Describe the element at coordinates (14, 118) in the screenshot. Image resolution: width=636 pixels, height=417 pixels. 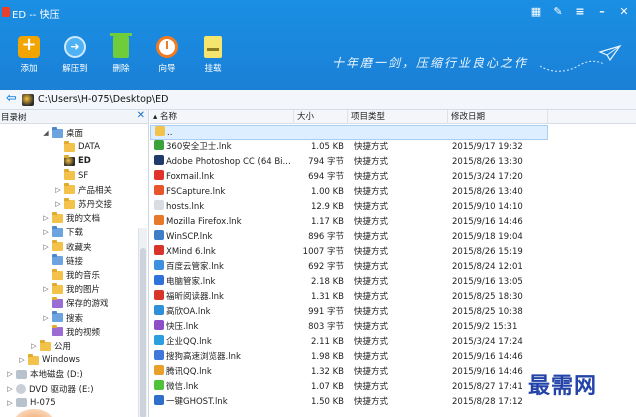
I see `tree-title: 目录树` at that location.